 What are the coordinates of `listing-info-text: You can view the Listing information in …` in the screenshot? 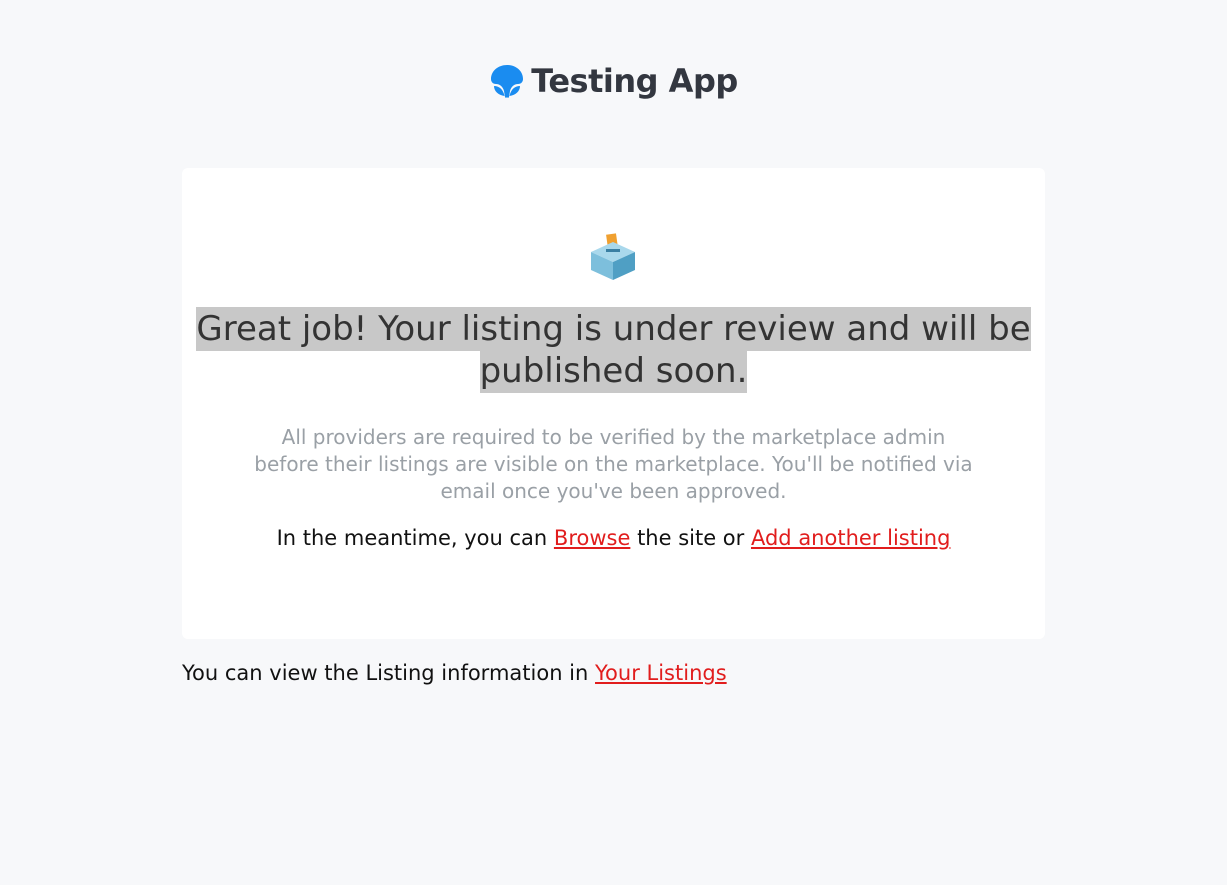 It's located at (454, 673).